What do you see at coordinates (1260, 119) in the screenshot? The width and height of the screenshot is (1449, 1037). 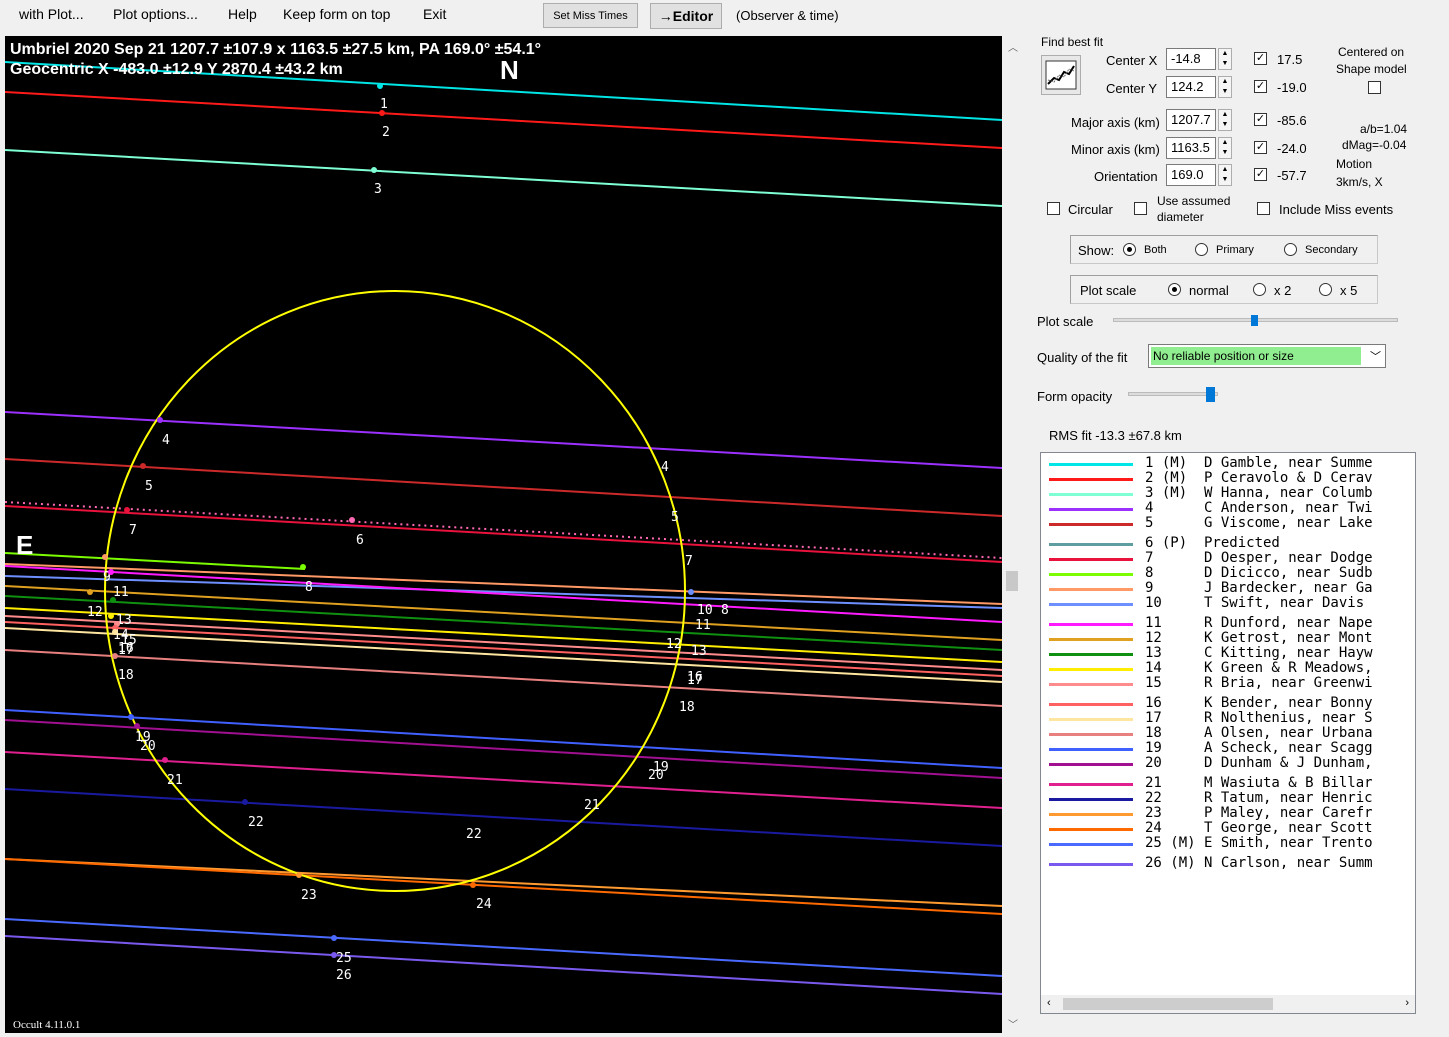 I see `major-axis-checkbox: ✓` at bounding box center [1260, 119].